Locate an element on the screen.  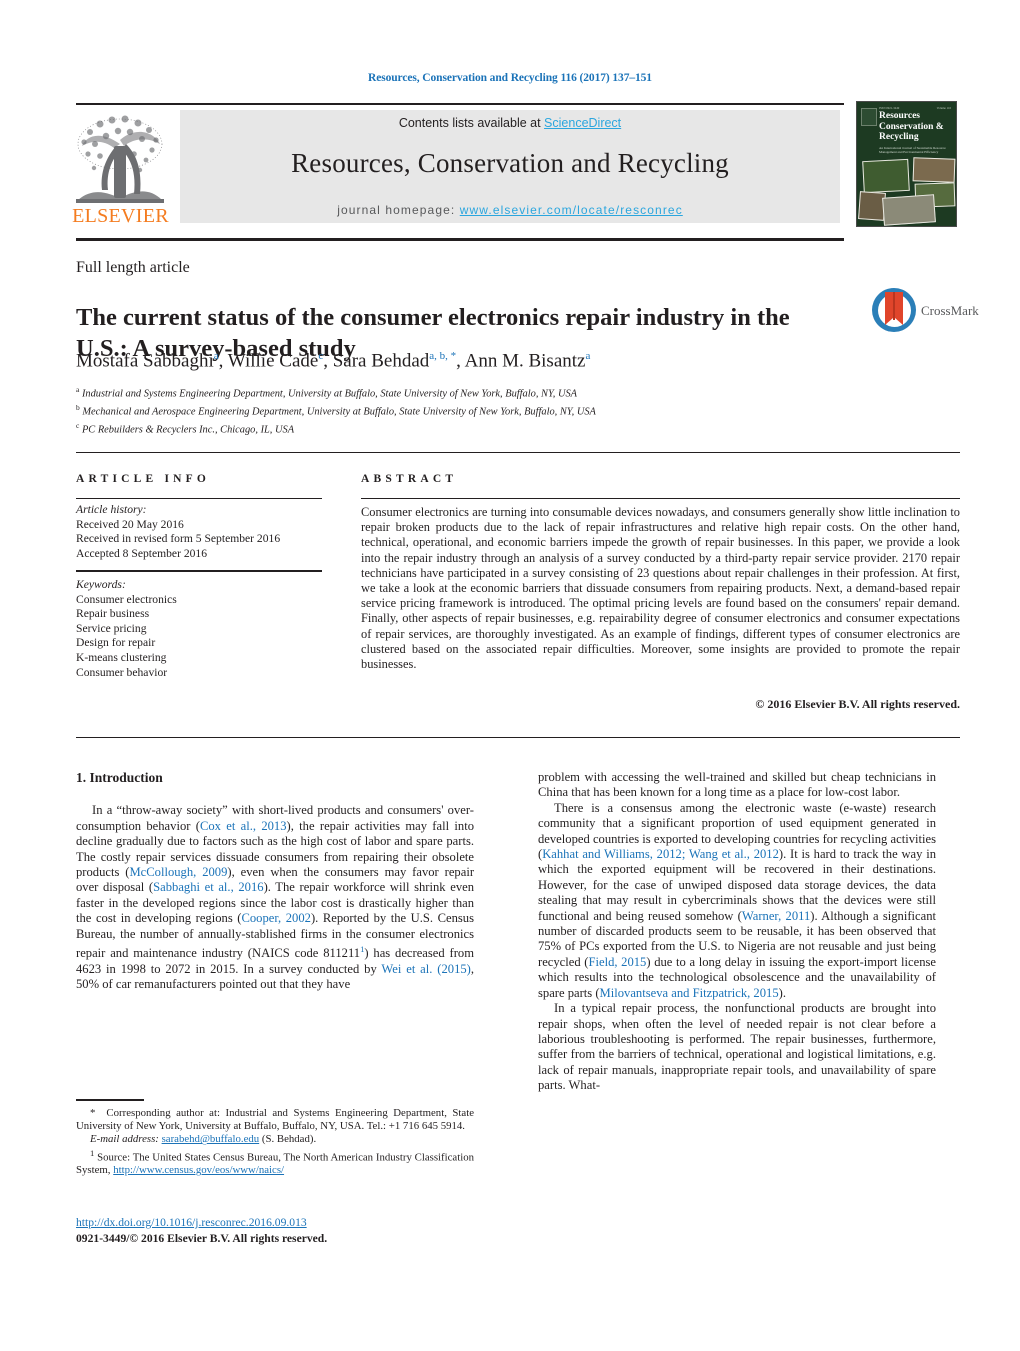
citation-link: Sabbaghi et al., 2016 is located at coordinates (208, 887).